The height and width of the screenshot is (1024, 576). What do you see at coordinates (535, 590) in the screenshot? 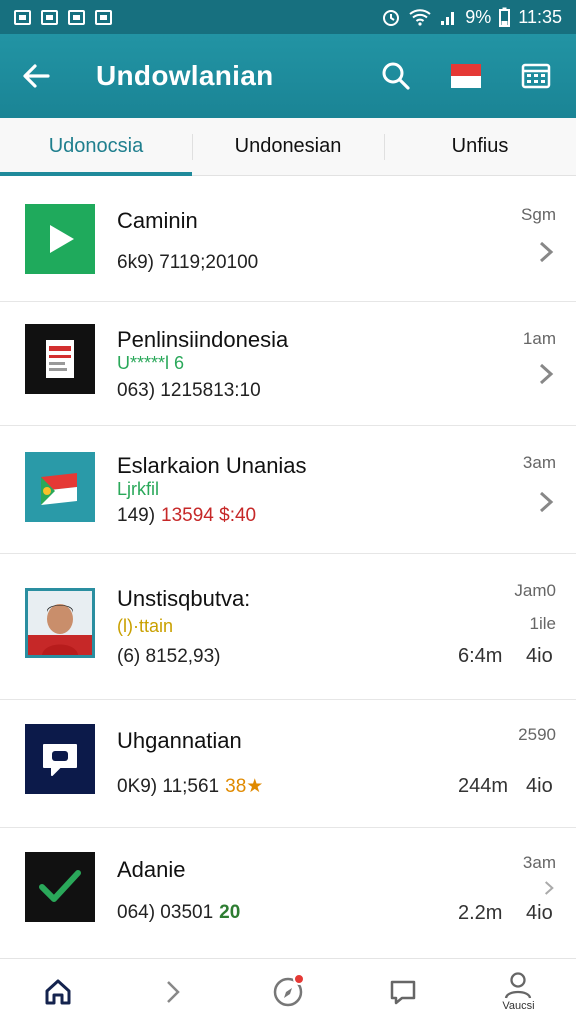
I see `item-time: Jam0` at bounding box center [535, 590].